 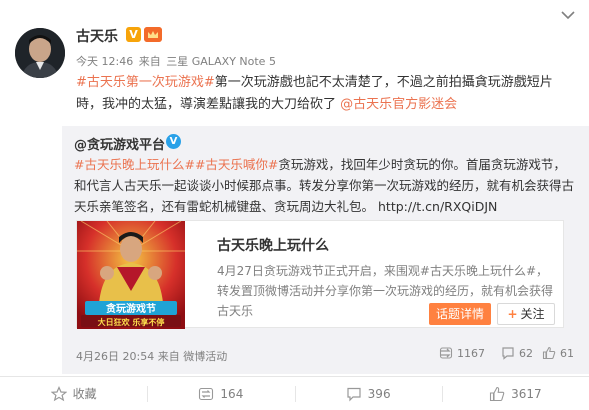 I want to click on follow-label: 关注, so click(x=532, y=314).